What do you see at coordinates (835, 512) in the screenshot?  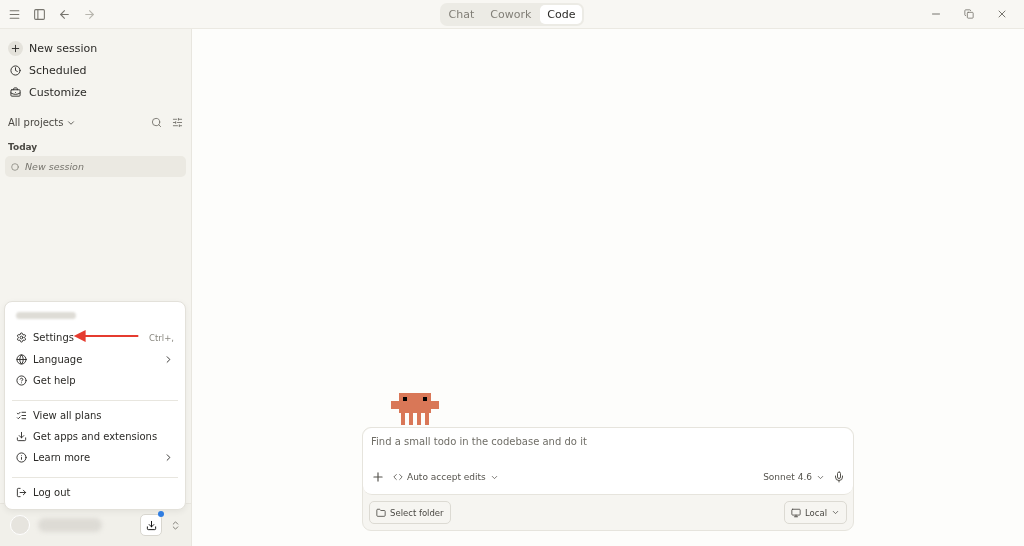 I see `chevron-down-icon` at bounding box center [835, 512].